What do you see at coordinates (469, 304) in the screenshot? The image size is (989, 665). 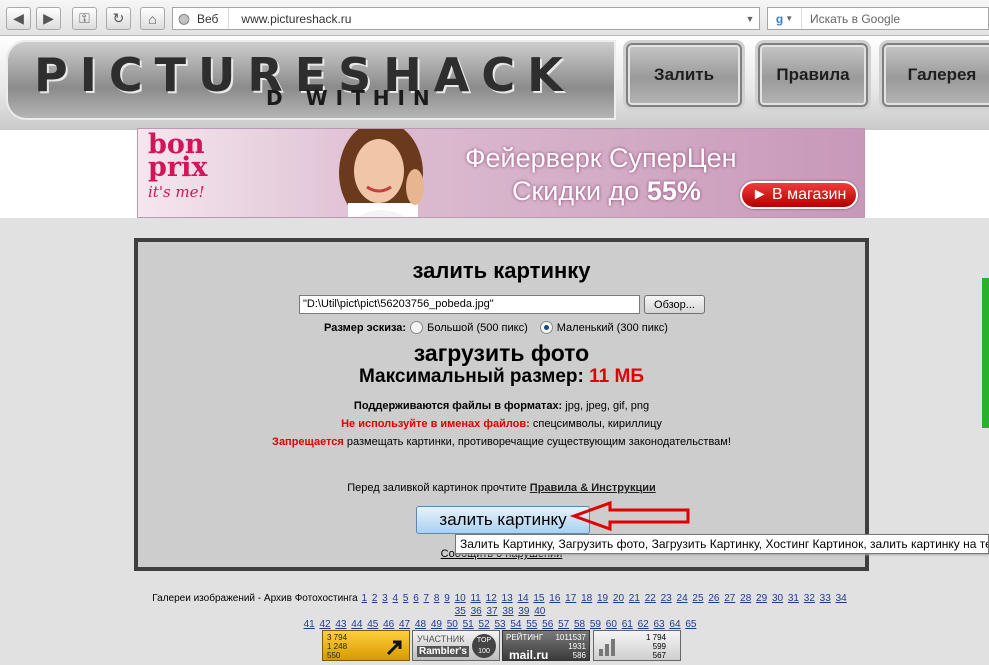 I see `file-path-input: "D:\Util\pict\pict\56203756_pobeda.jpg"` at bounding box center [469, 304].